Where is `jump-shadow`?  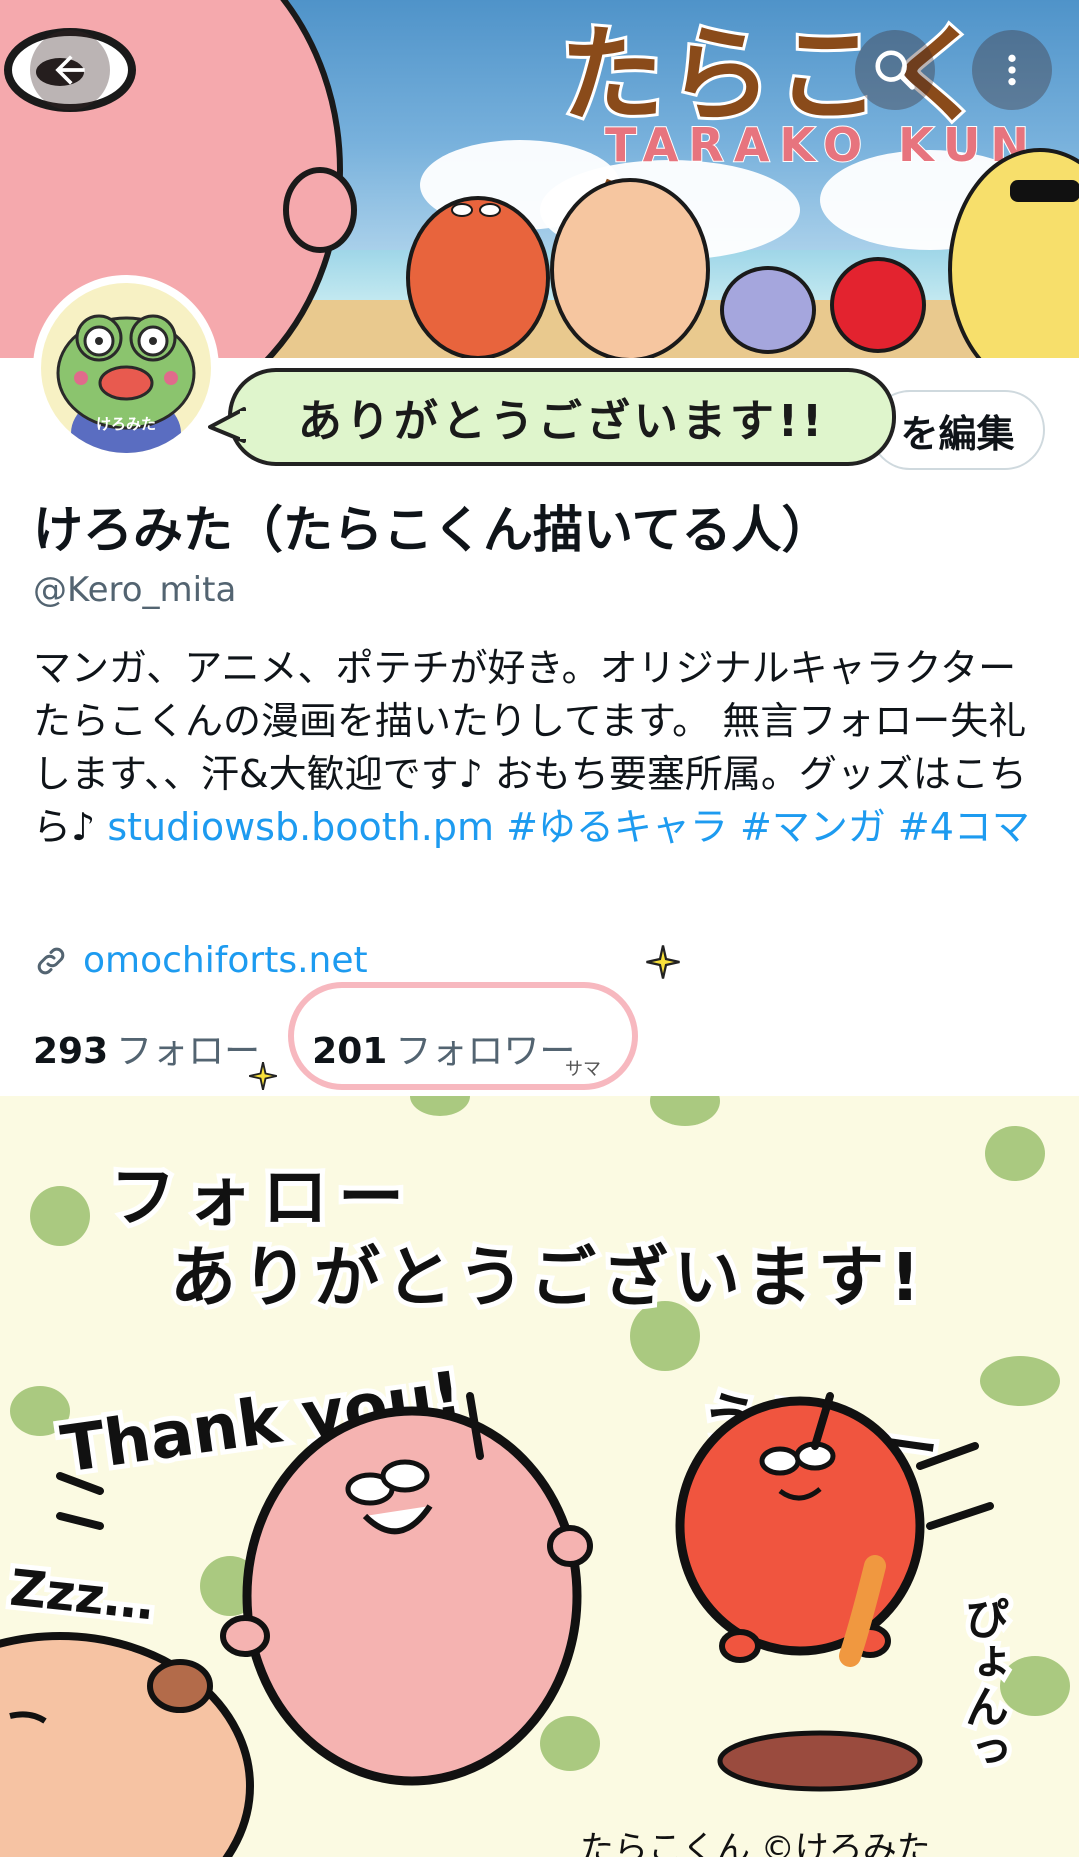
jump-shadow is located at coordinates (820, 1761).